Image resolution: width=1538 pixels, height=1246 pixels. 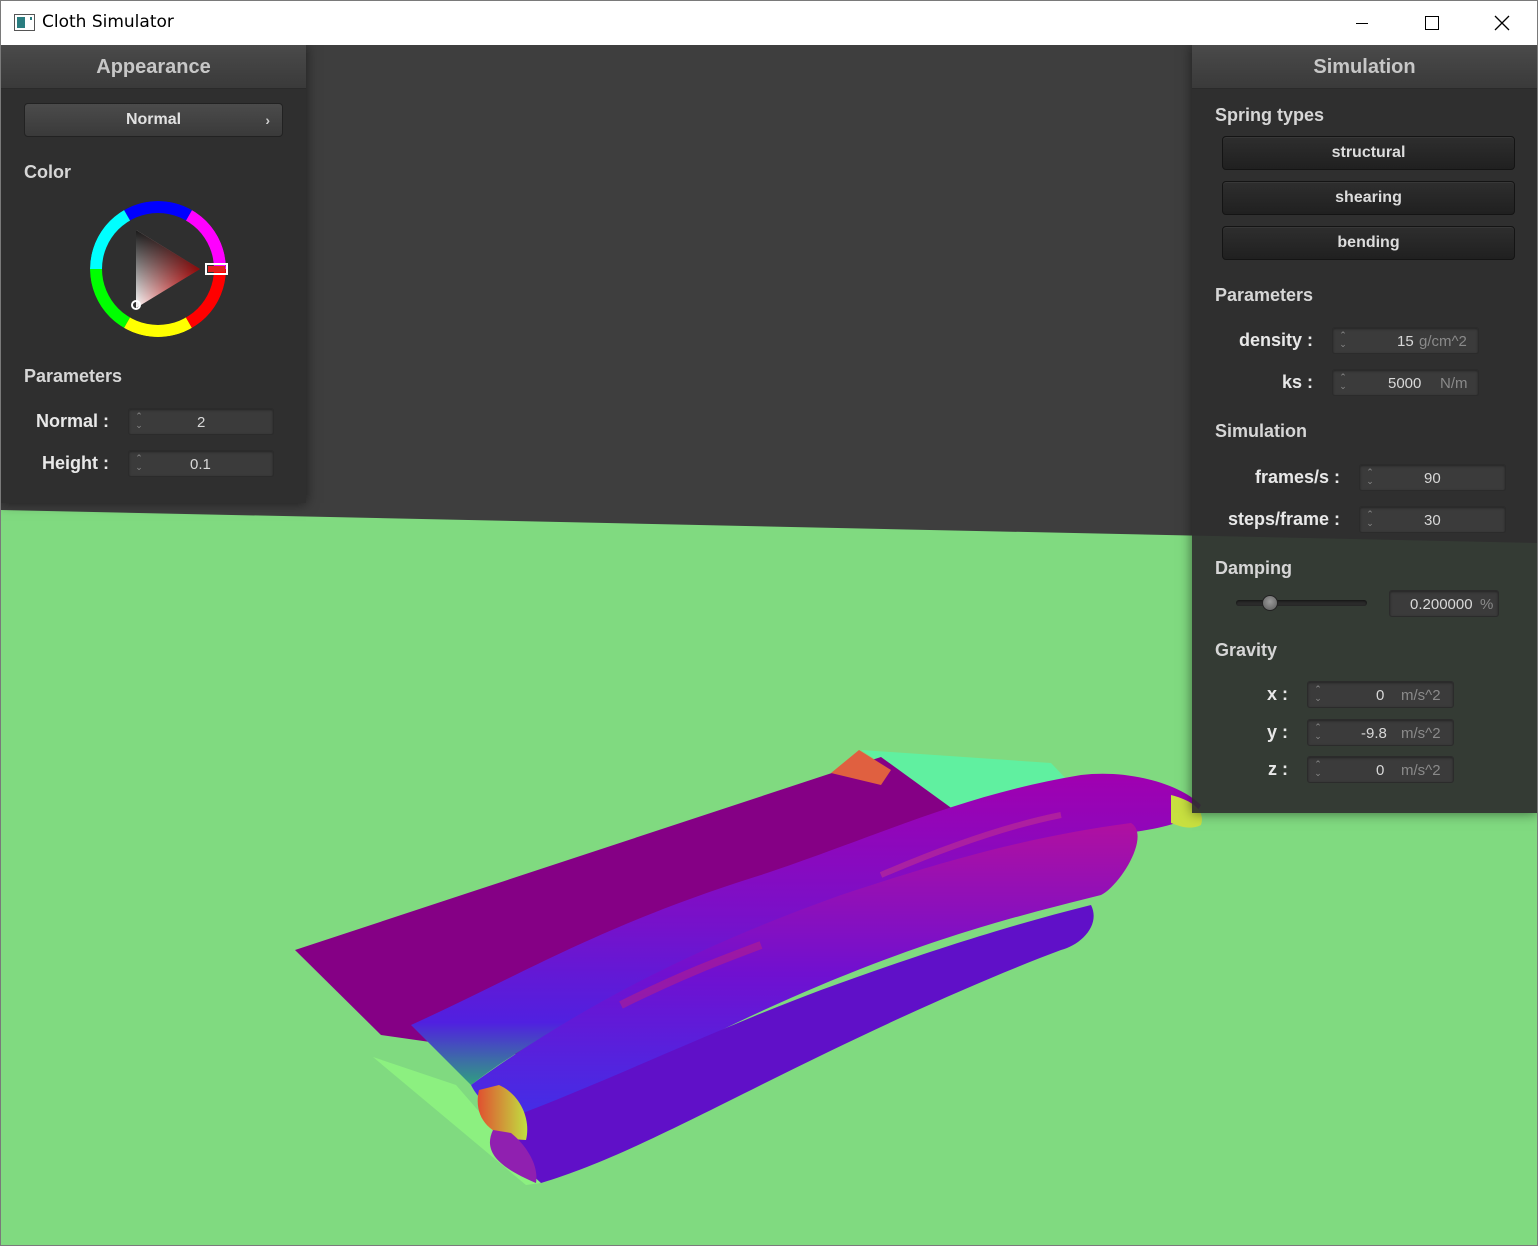 I want to click on bending-toggle: bending, so click(x=1368, y=243).